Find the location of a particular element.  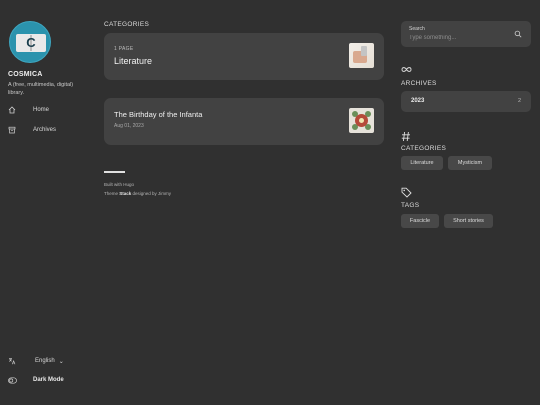

home-icon is located at coordinates (12, 110).